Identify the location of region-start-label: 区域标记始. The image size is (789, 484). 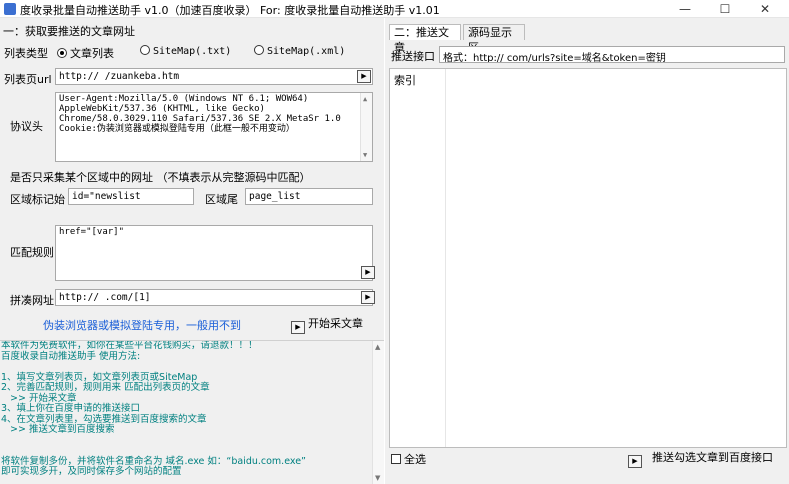
(37, 199).